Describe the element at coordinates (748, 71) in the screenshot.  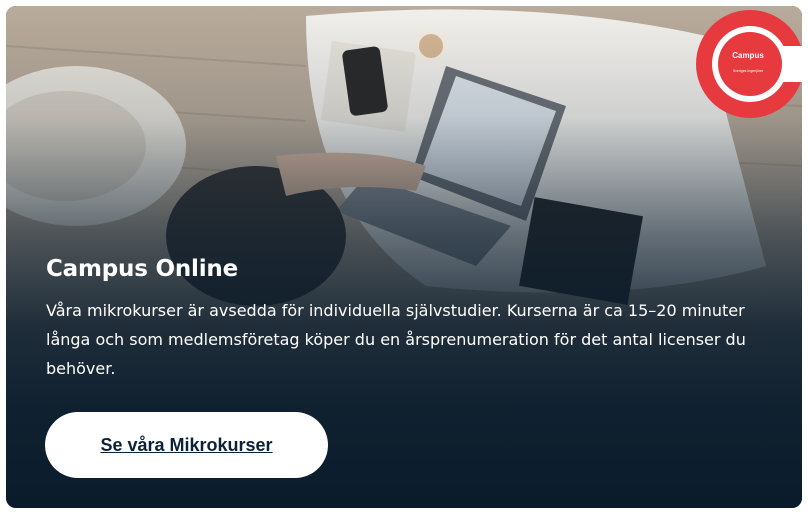
I see `logo-subtext: Sveriges Ingenjörer` at that location.